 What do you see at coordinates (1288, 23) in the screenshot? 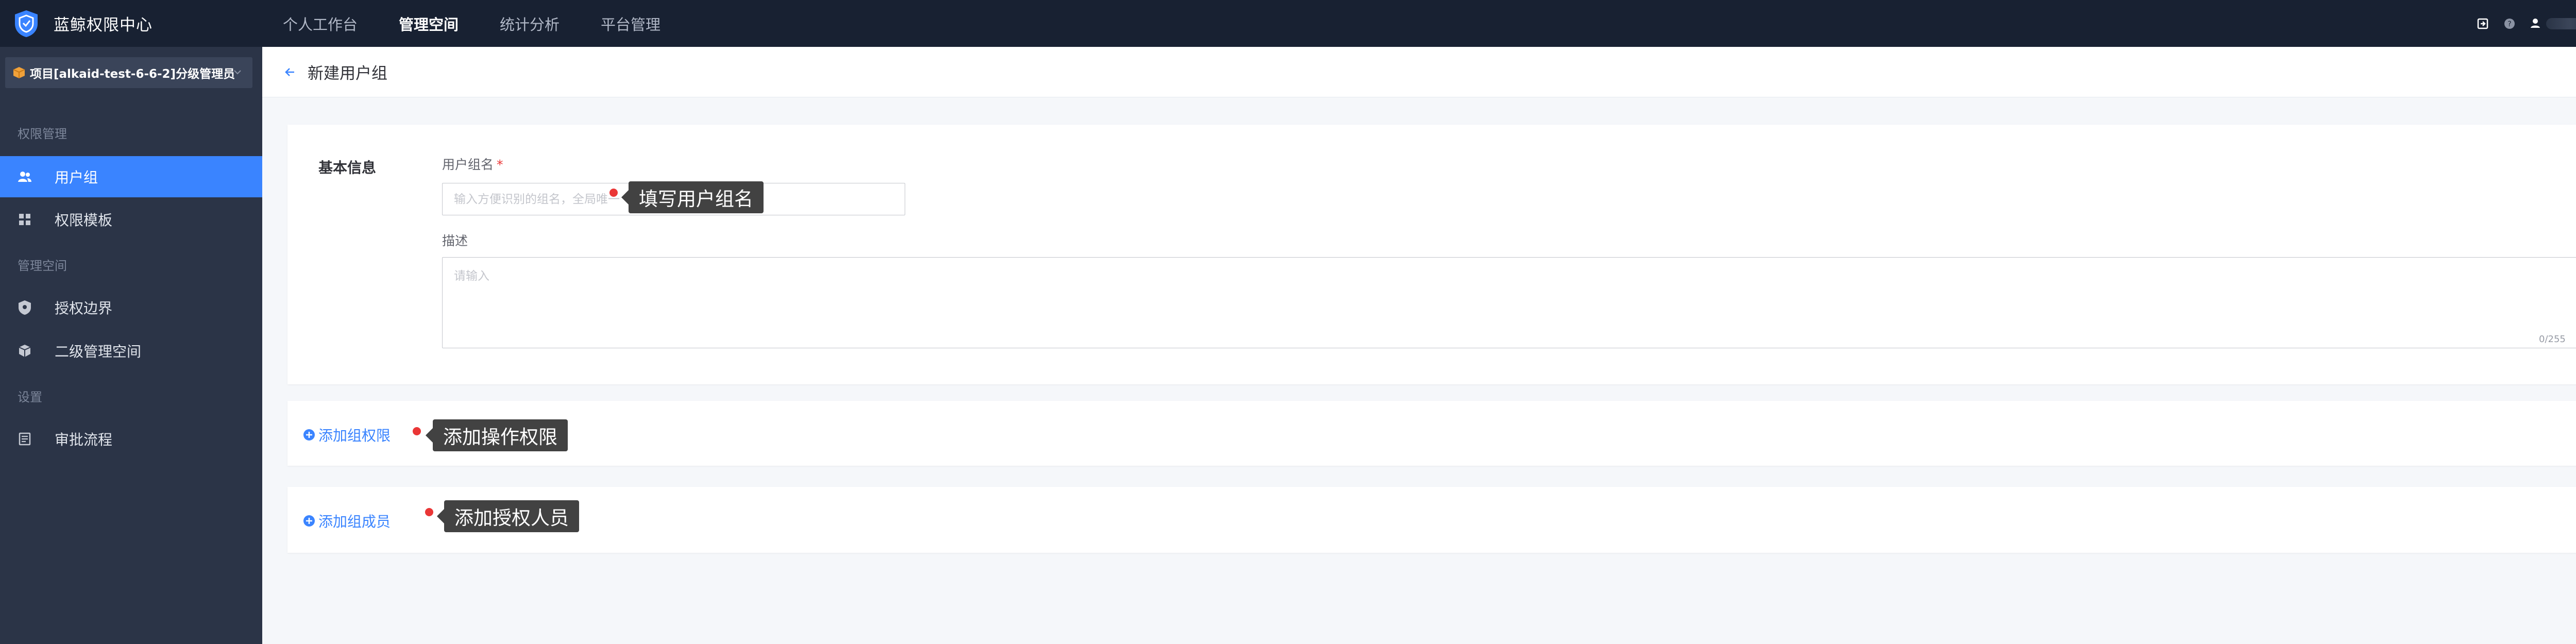
I see `top-header: 蓝鲸权限中心 个人工作台 管理空间 统计分析 平台管理 ?` at bounding box center [1288, 23].